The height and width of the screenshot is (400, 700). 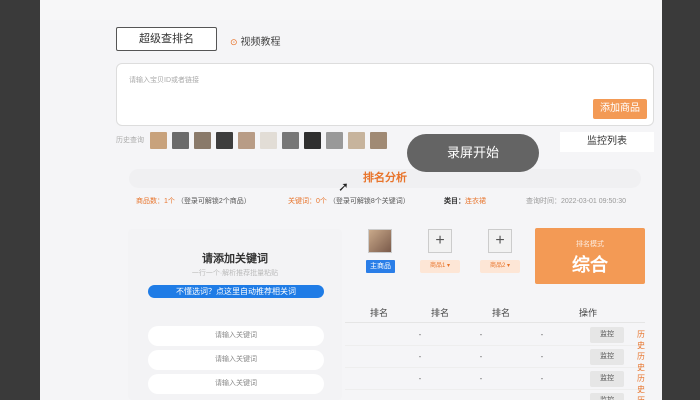 What do you see at coordinates (235, 273) in the screenshot?
I see `keyword-panel-subtitle: 一行一个·解析推荐批量粘贴` at bounding box center [235, 273].